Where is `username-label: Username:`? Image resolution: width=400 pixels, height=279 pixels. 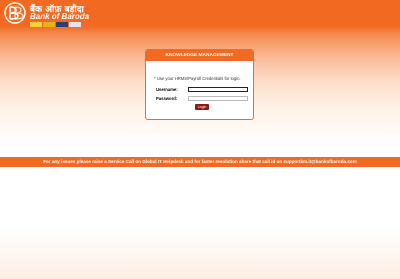 username-label: Username: is located at coordinates (167, 89).